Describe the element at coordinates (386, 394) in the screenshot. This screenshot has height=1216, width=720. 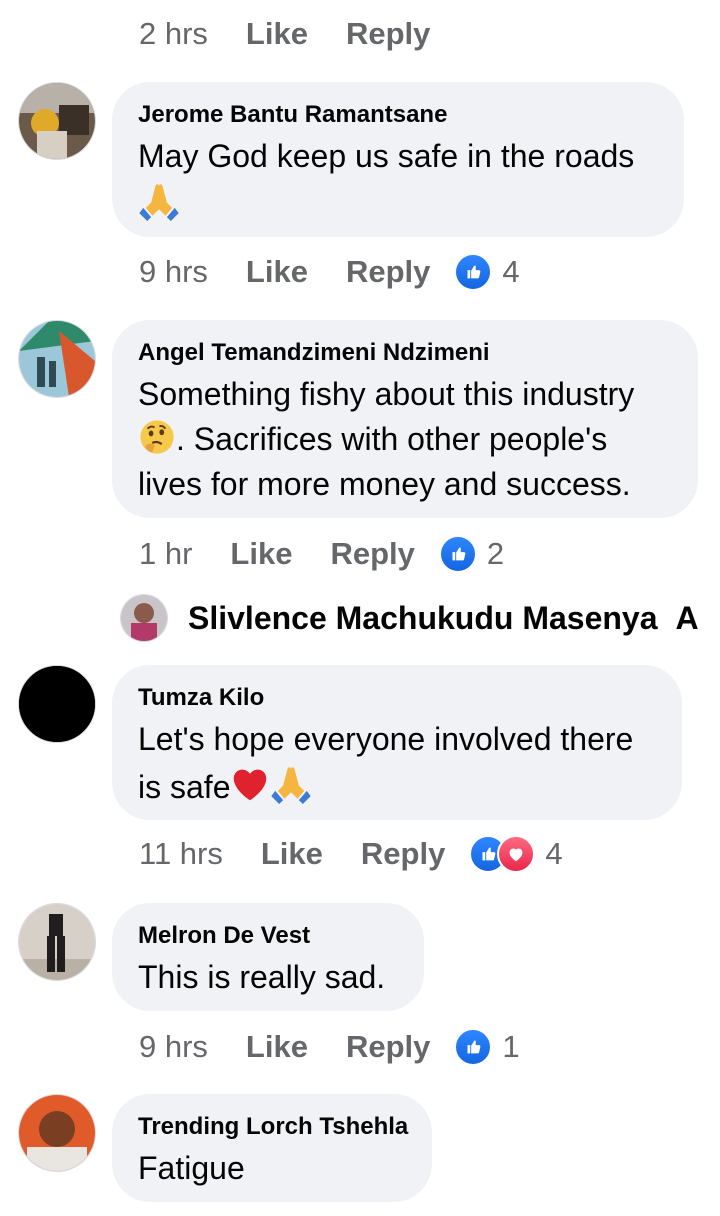
I see `comment-text-body: Something fishy about this industry` at that location.